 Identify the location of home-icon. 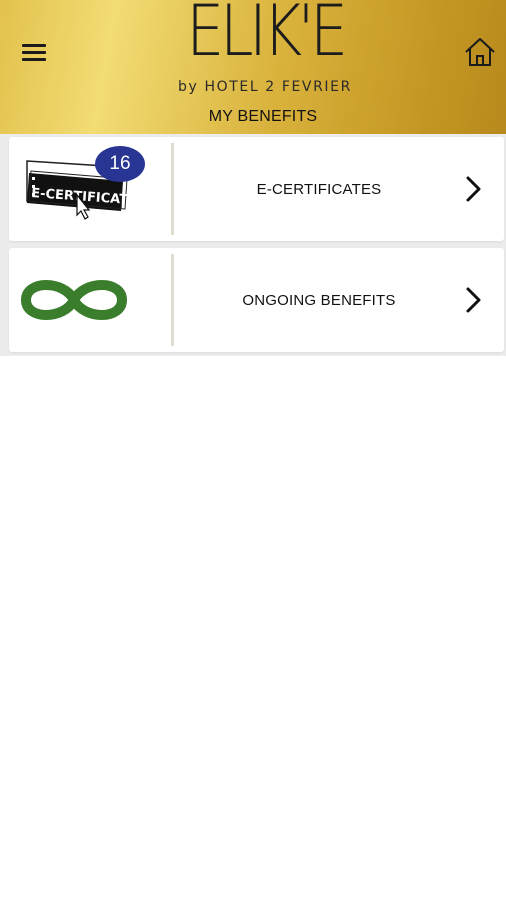
(480, 52).